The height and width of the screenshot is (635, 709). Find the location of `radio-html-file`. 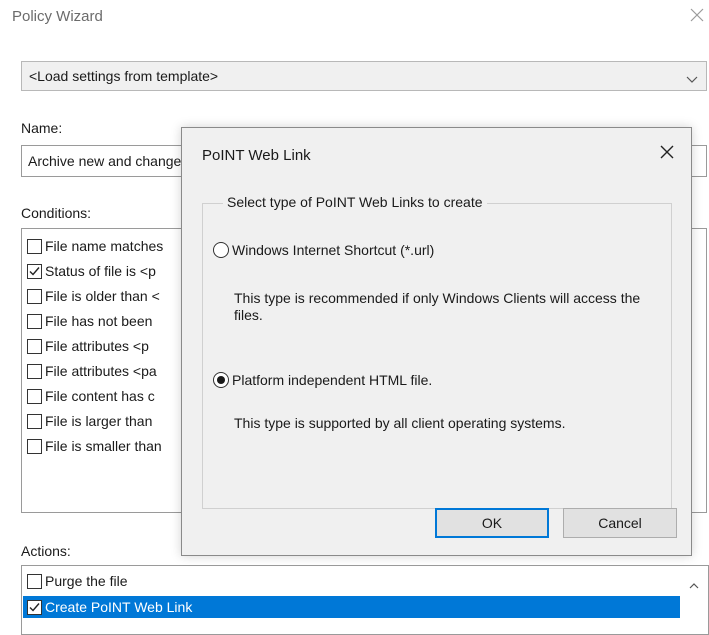

radio-html-file is located at coordinates (221, 380).